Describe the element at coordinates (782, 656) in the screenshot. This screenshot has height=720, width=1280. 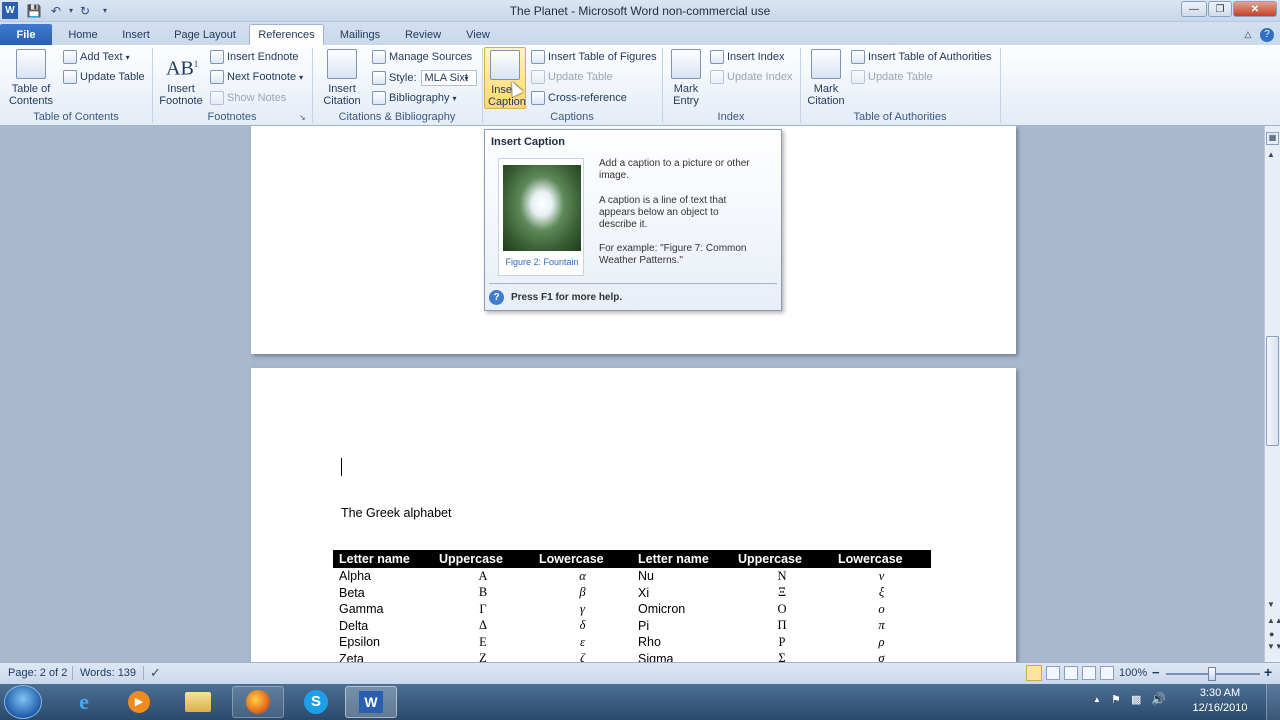
I see `table-cell: Σ` at that location.